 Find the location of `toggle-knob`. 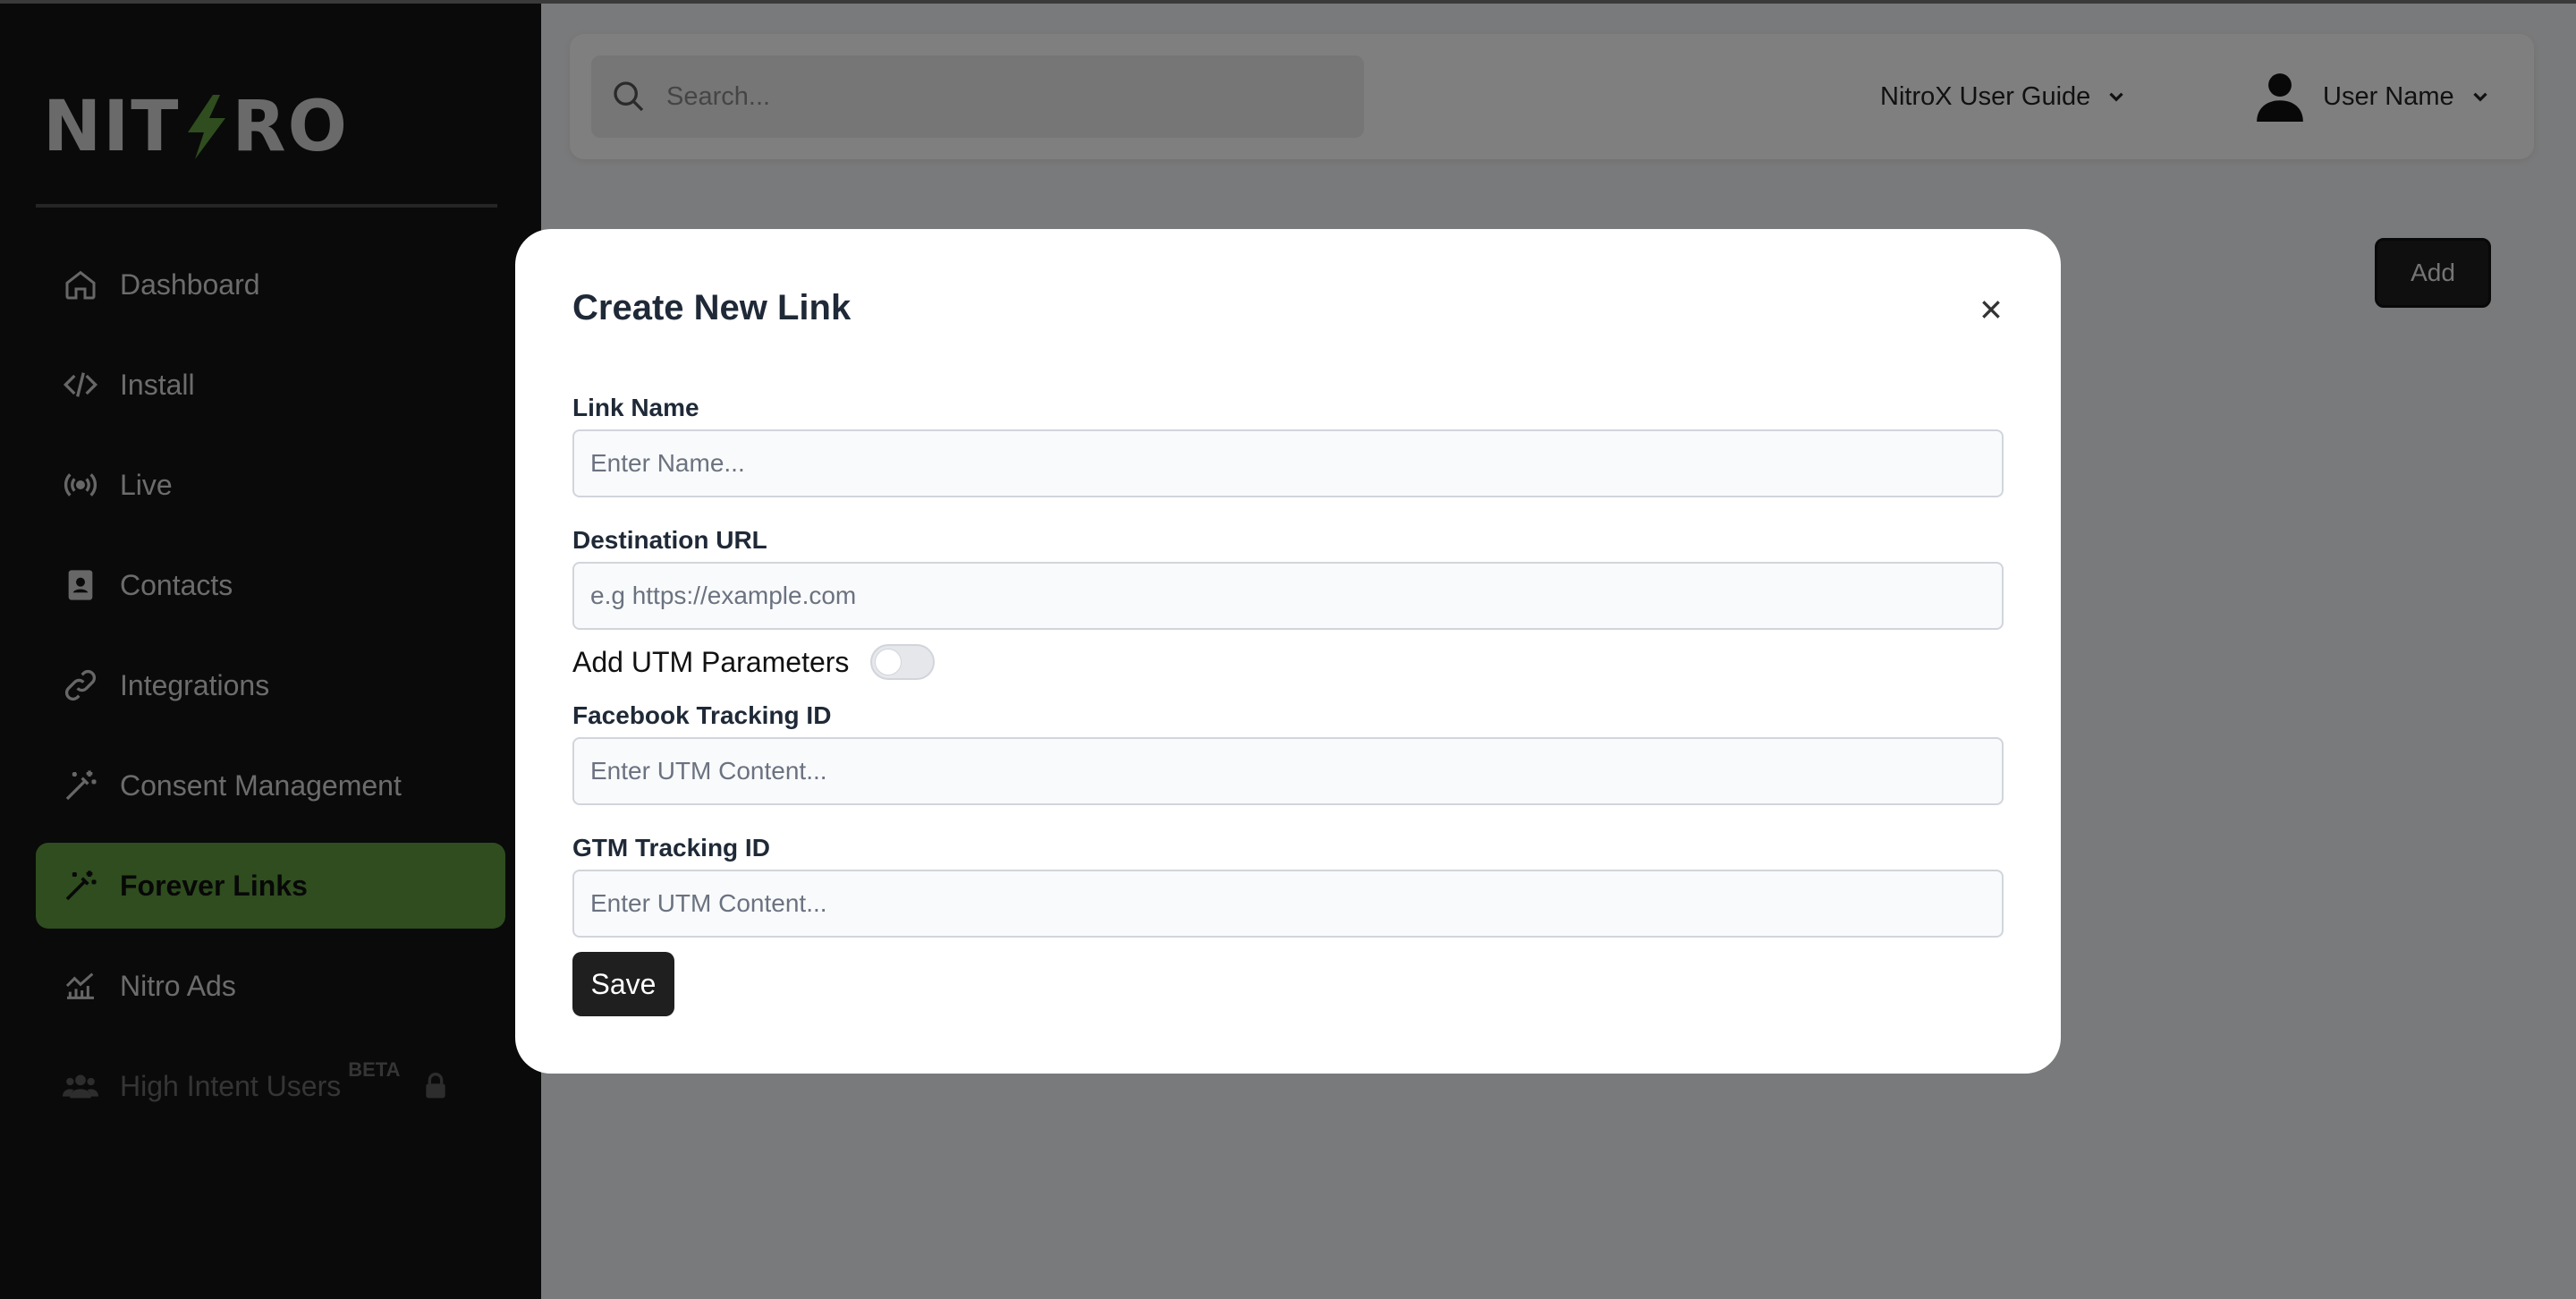

toggle-knob is located at coordinates (888, 662).